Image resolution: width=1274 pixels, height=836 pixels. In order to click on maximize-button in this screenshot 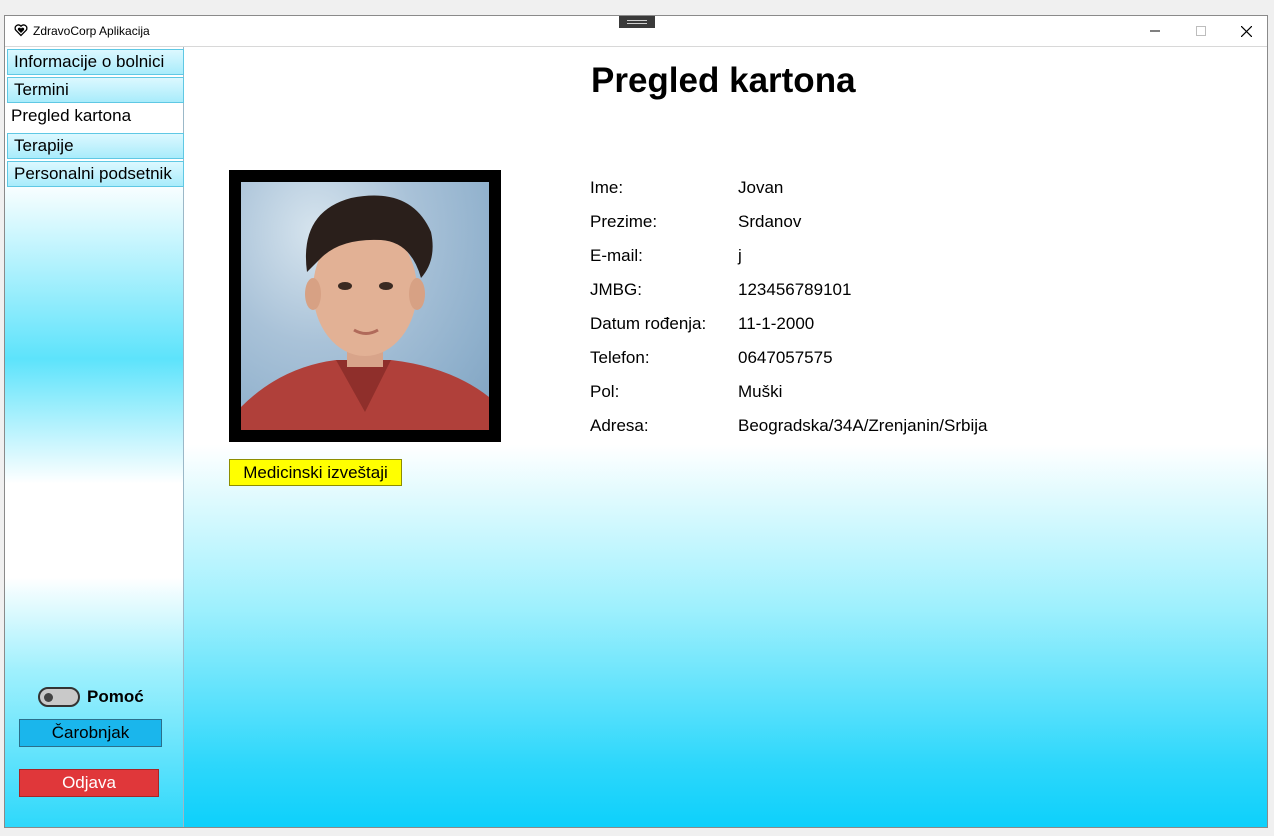, I will do `click(1201, 31)`.